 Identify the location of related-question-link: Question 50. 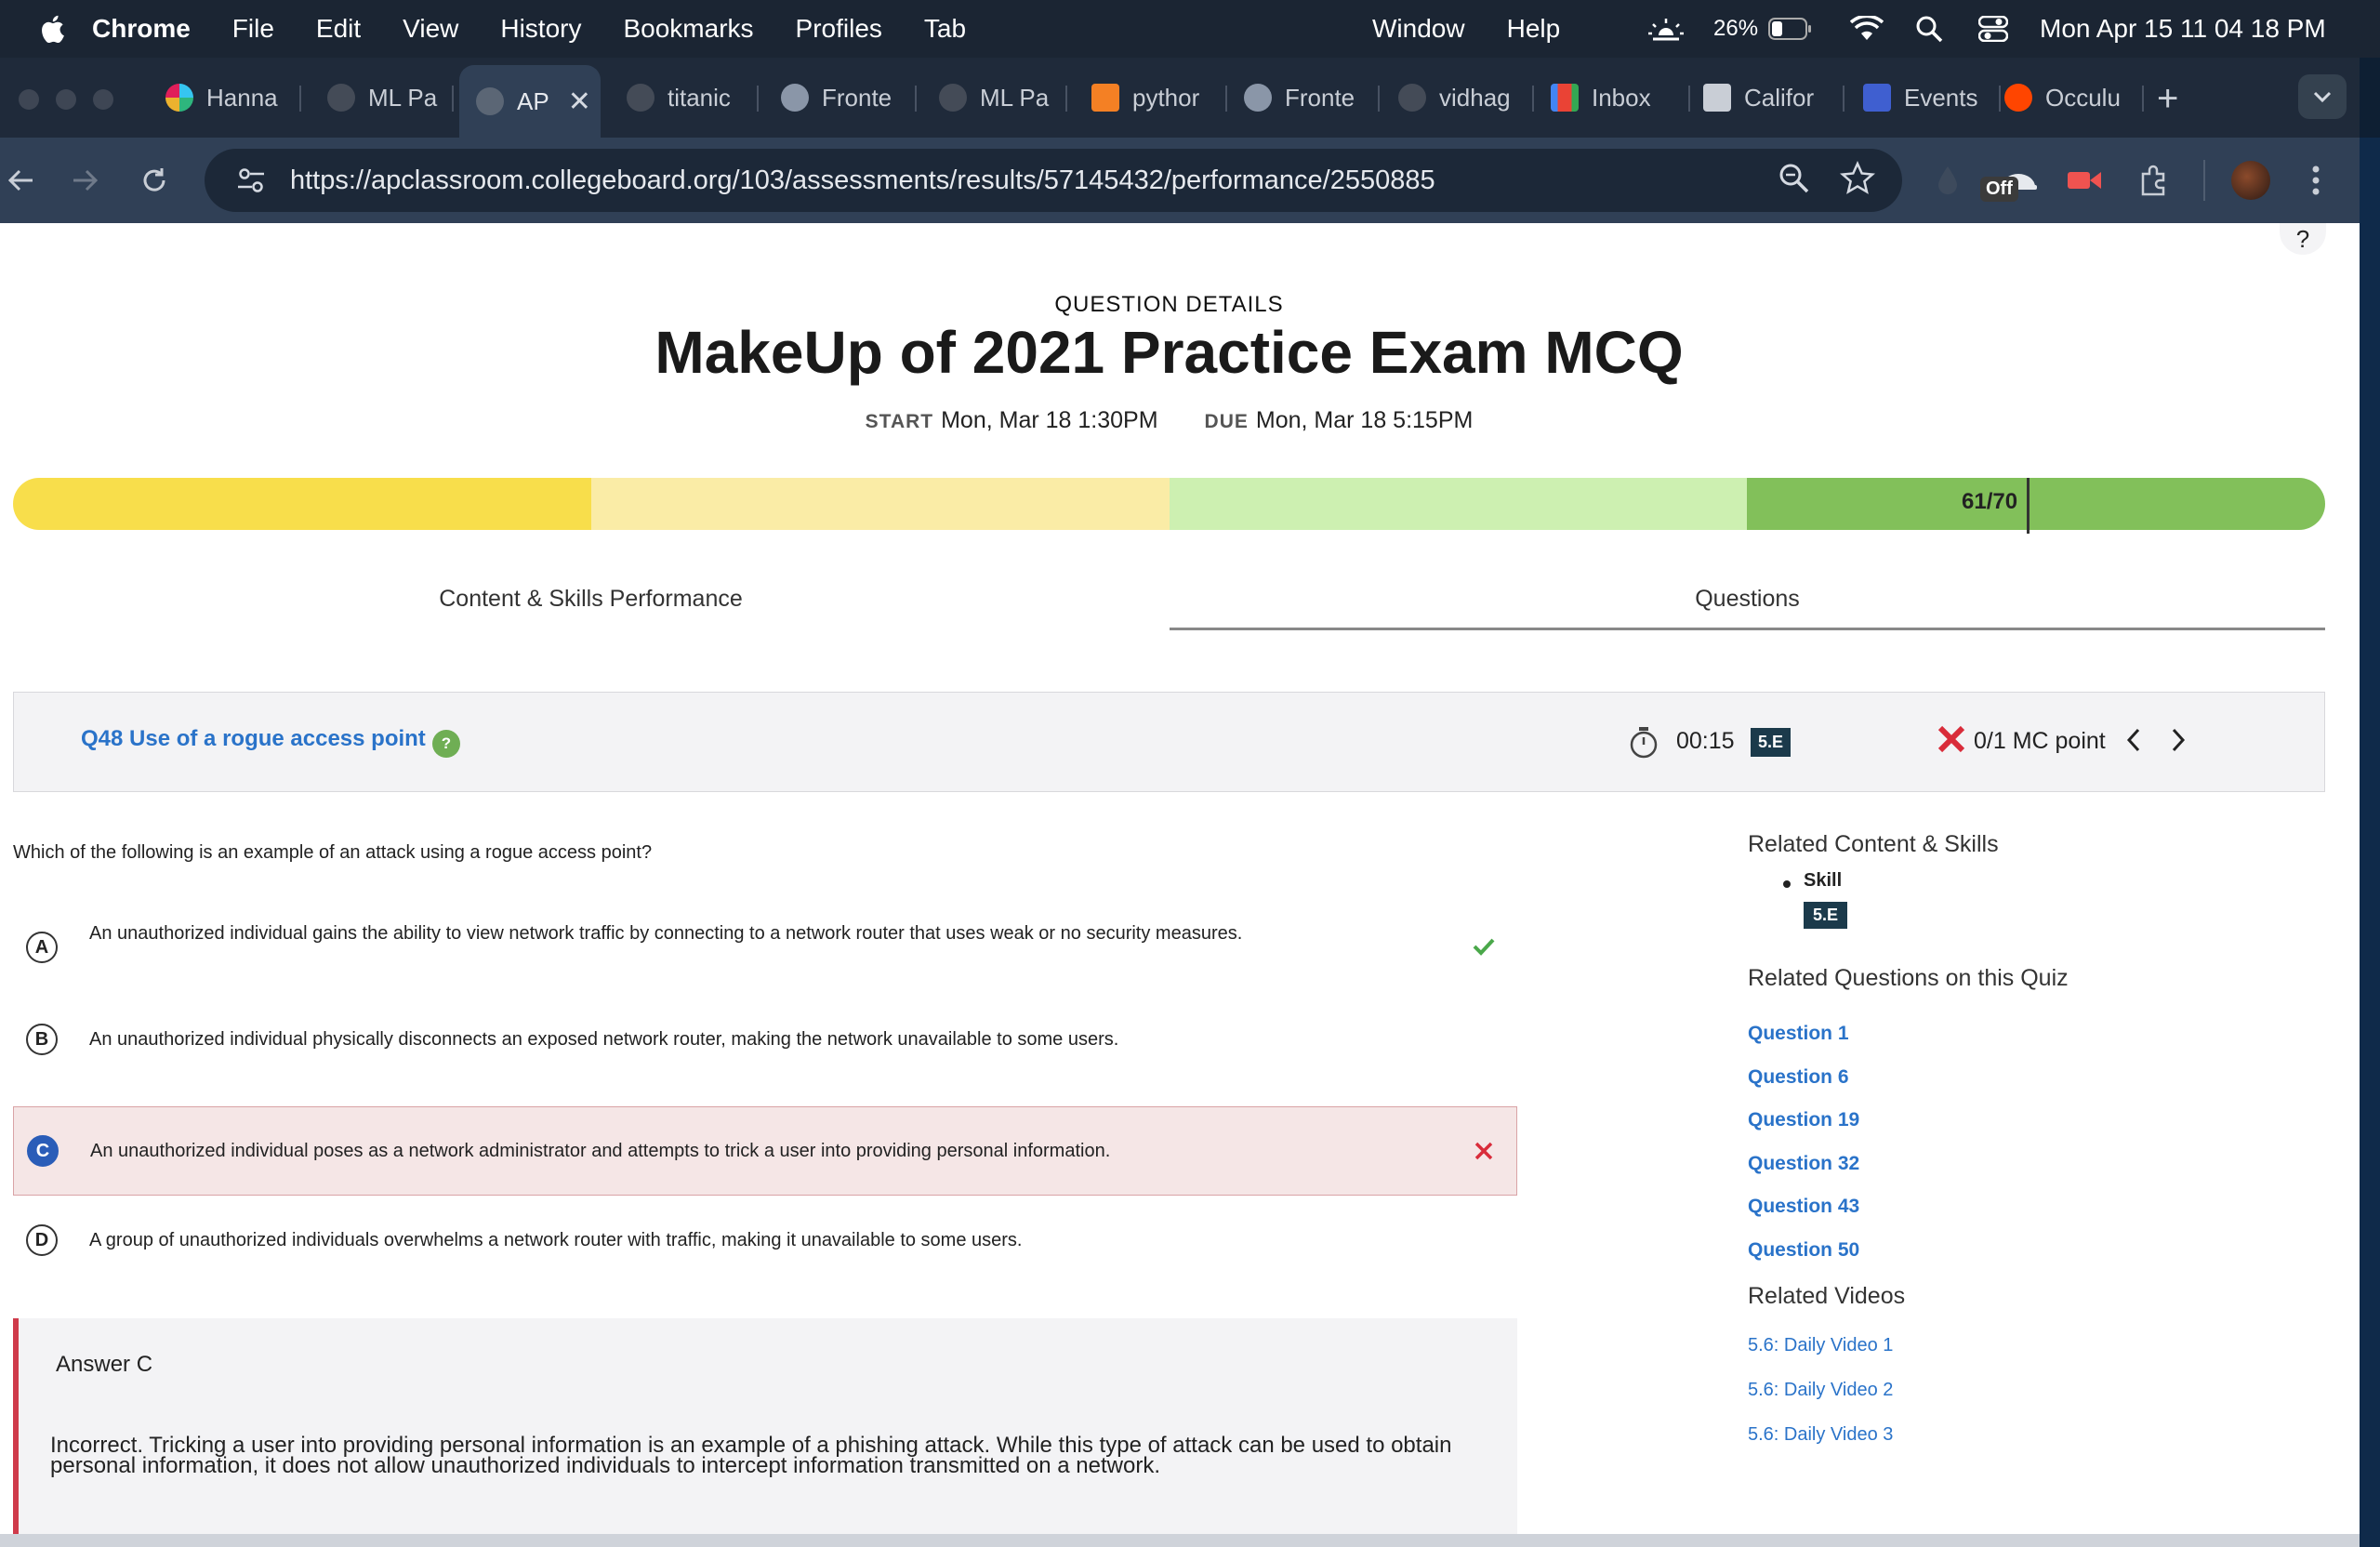
(1803, 1250).